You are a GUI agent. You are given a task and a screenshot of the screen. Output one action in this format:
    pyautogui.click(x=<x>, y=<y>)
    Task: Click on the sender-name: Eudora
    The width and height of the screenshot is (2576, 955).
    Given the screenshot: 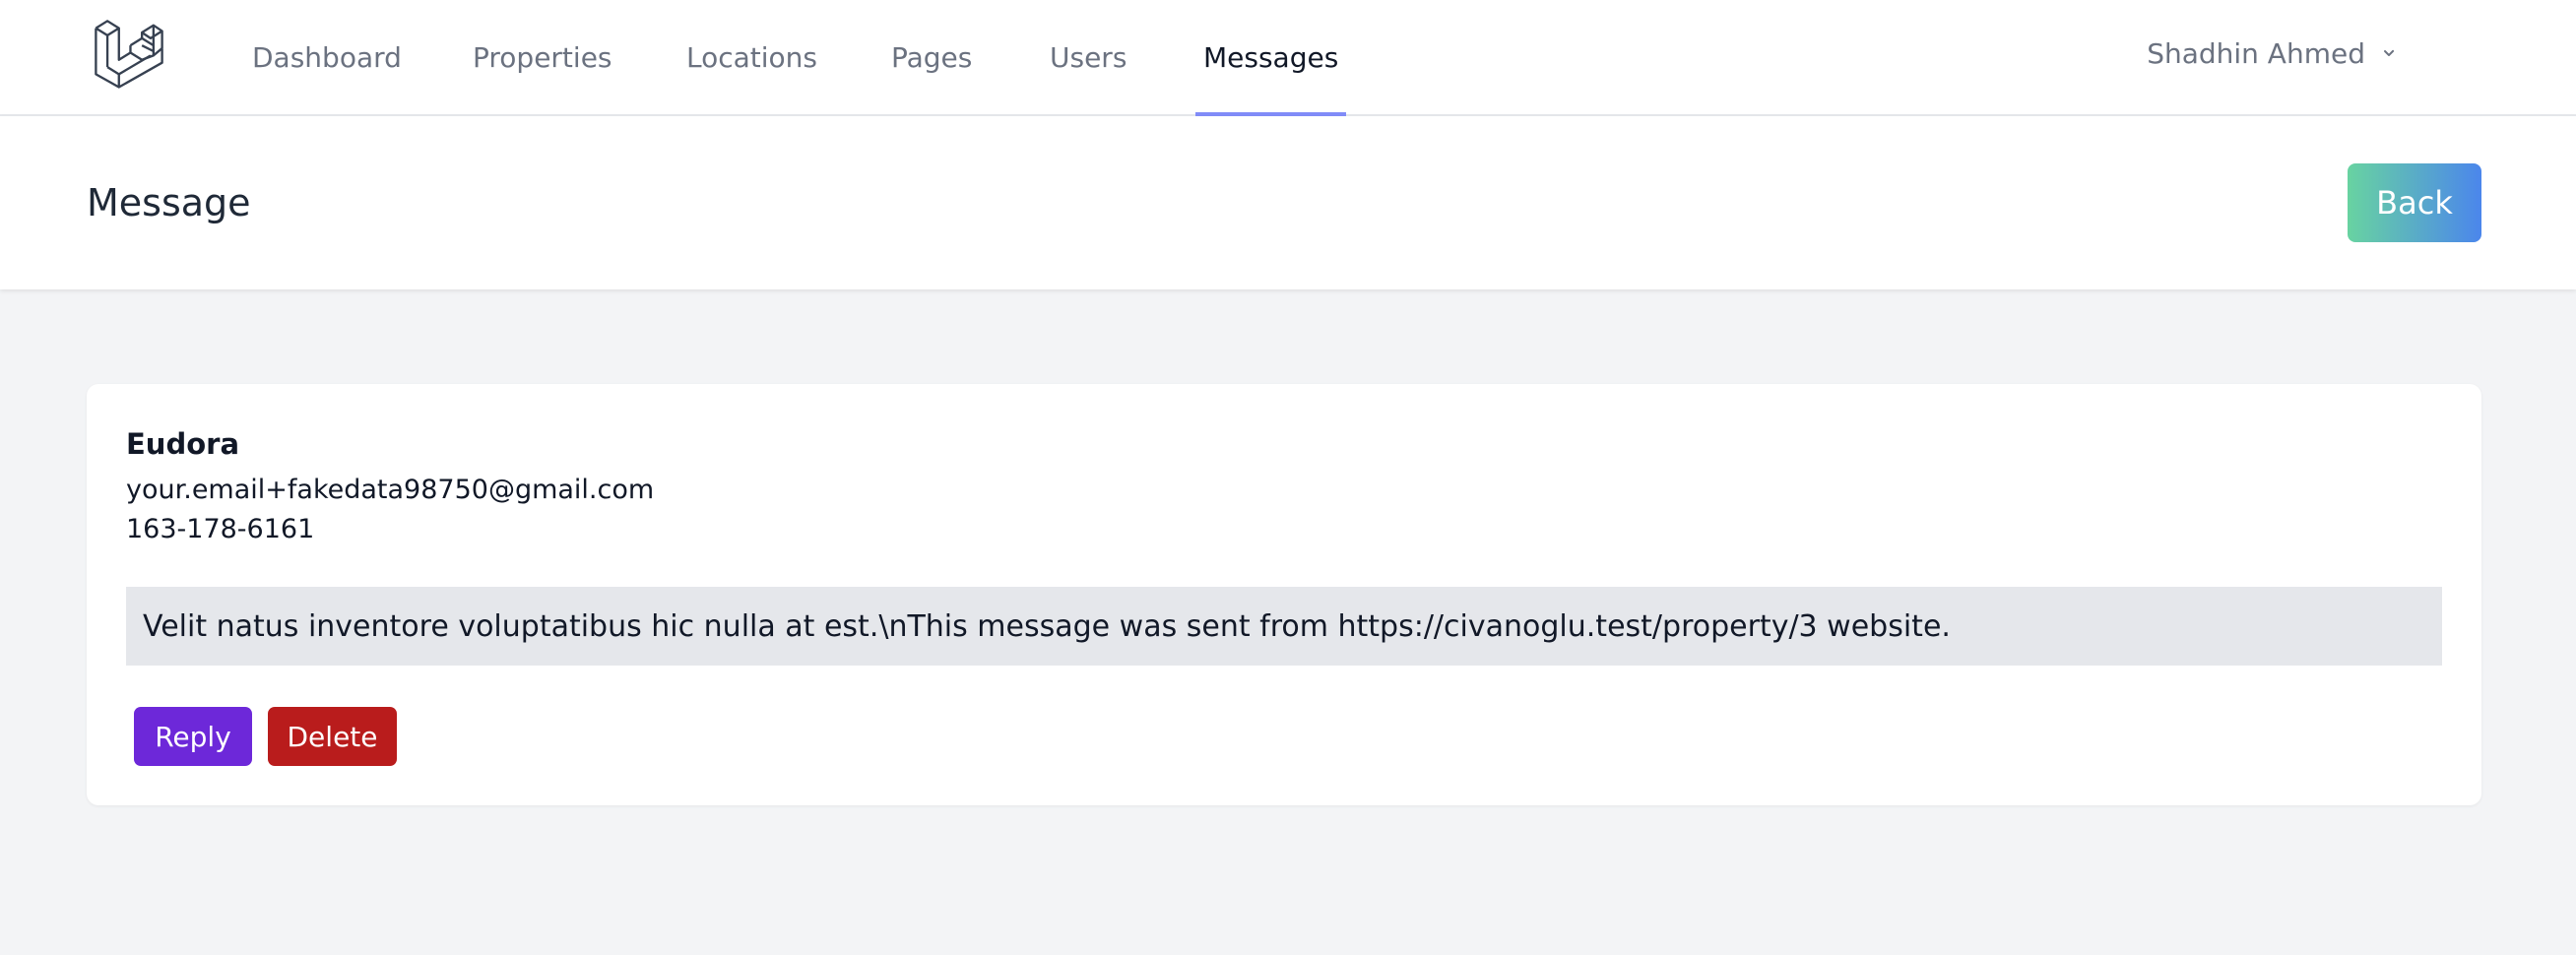 What is the action you would take?
    pyautogui.click(x=183, y=444)
    